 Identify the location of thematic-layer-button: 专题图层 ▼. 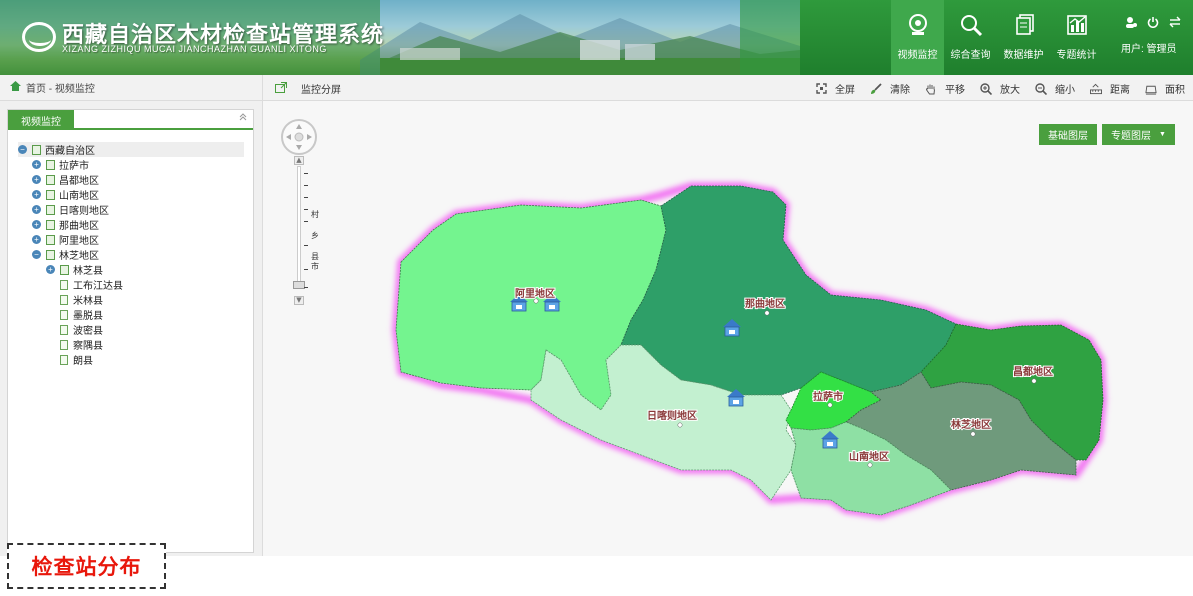
(1138, 134).